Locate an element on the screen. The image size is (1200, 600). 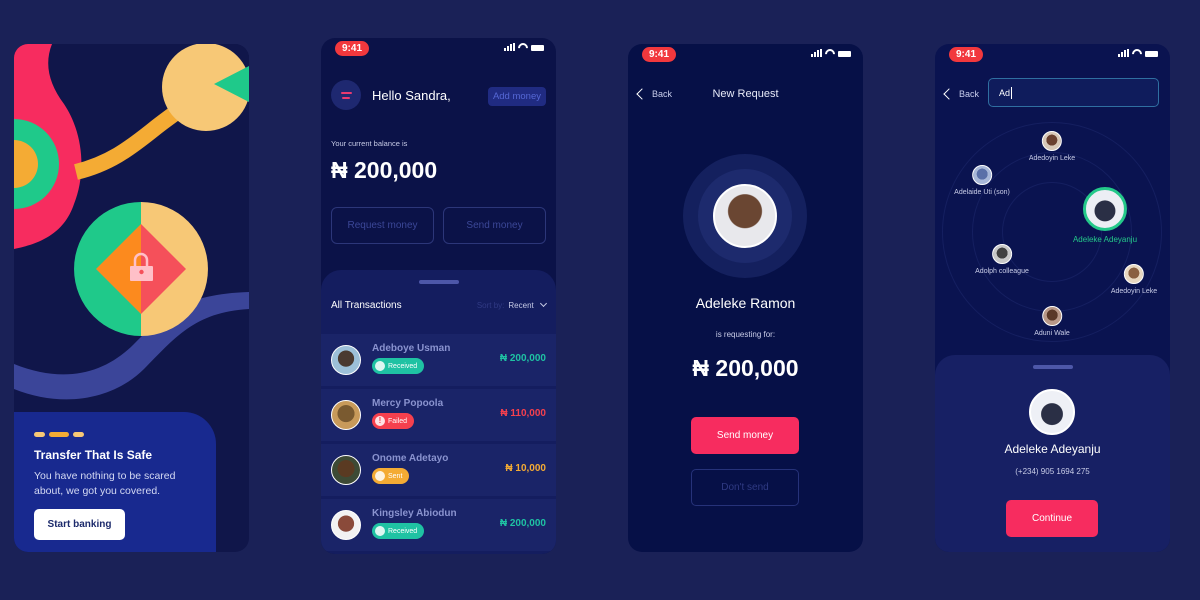
requester-avatar is located at coordinates (745, 216).